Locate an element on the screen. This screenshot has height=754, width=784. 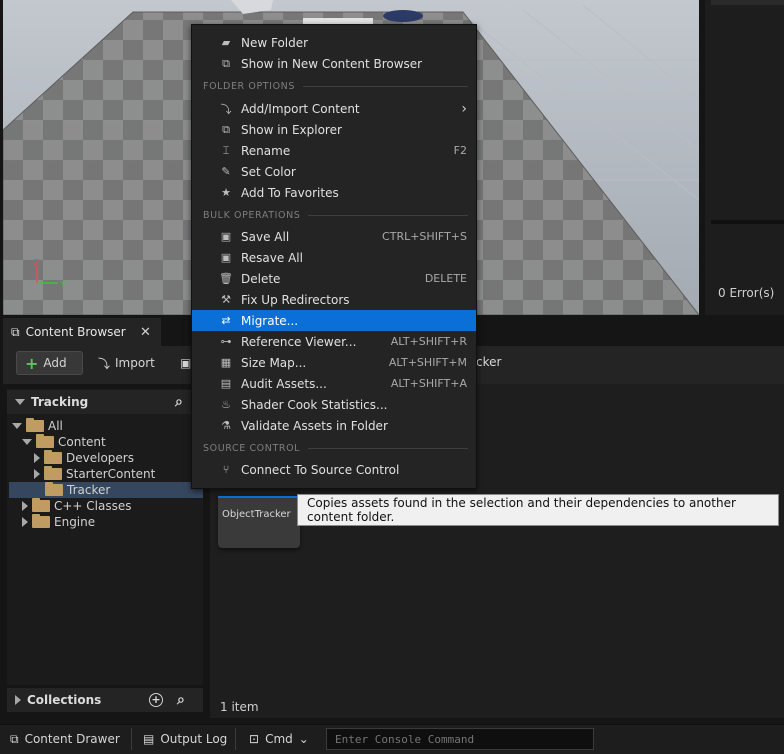
tree-item-startercontent: StarterContent is located at coordinates (94, 474).